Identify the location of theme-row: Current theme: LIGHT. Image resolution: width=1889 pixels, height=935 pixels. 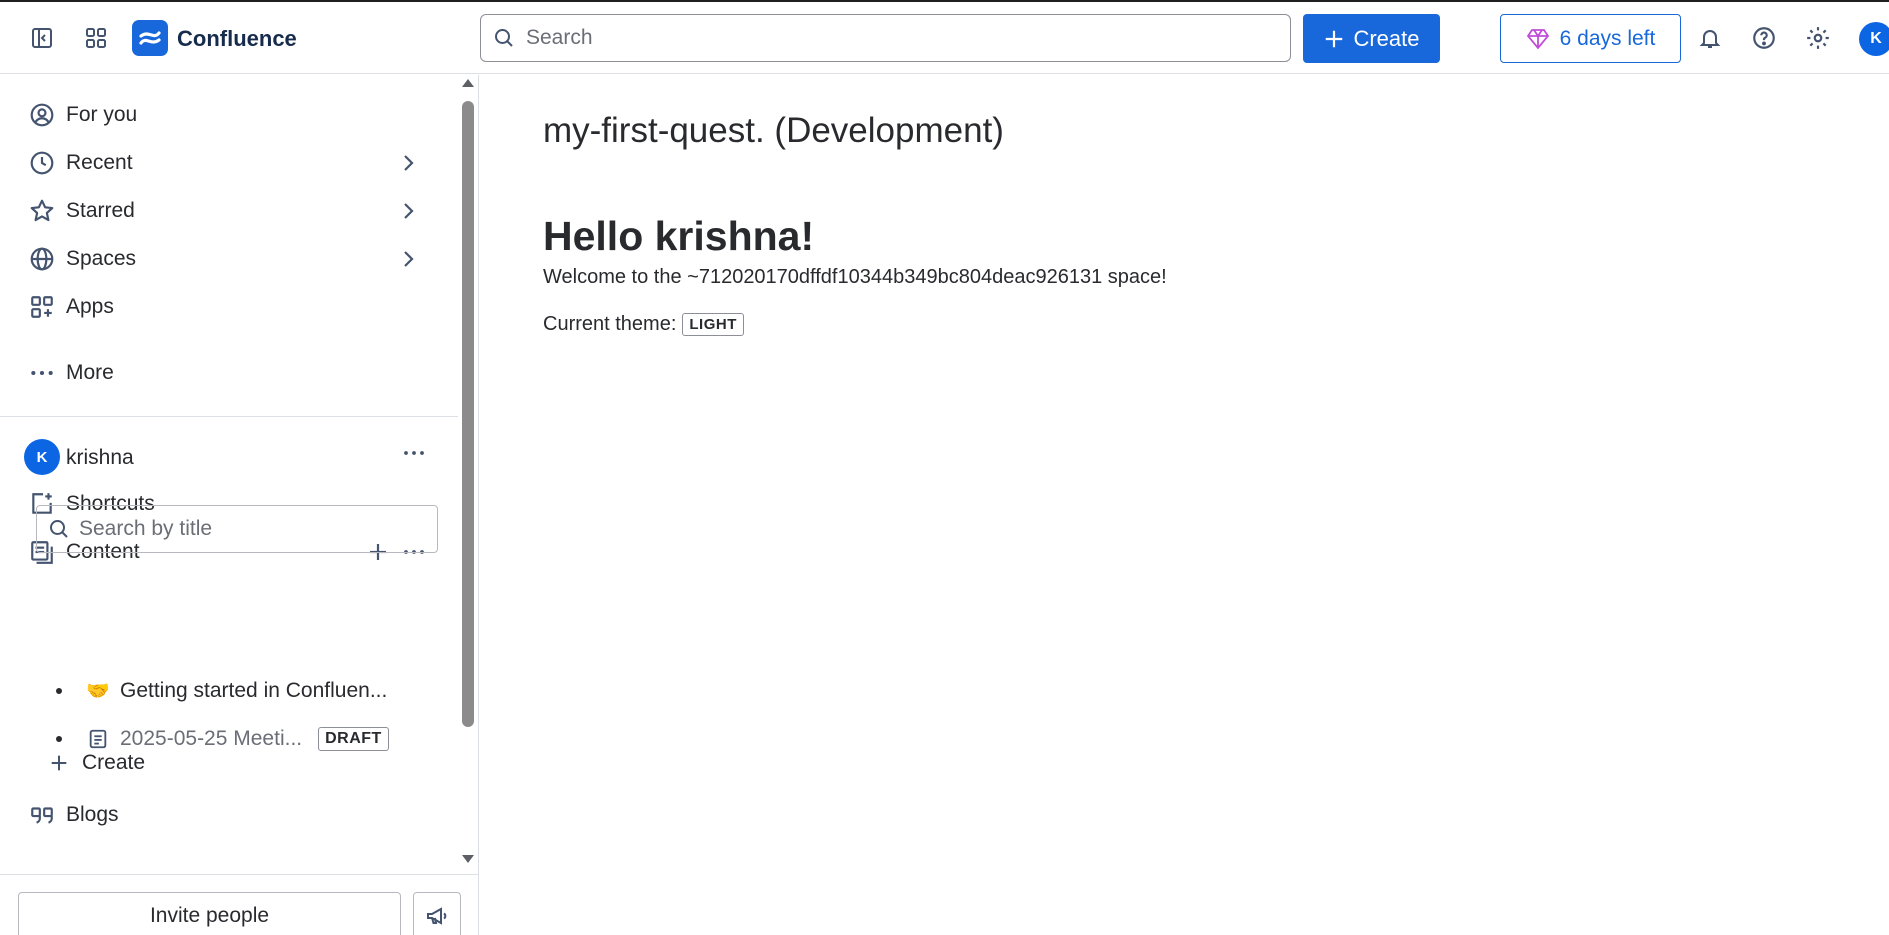
(643, 324).